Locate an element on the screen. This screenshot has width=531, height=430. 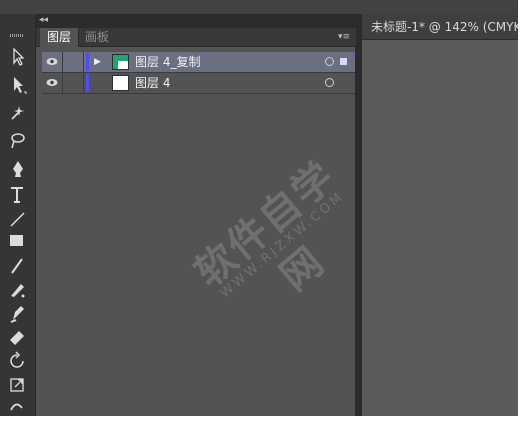
panel-tab-bar: 图层 画板 ▾≡ is located at coordinates (196, 37).